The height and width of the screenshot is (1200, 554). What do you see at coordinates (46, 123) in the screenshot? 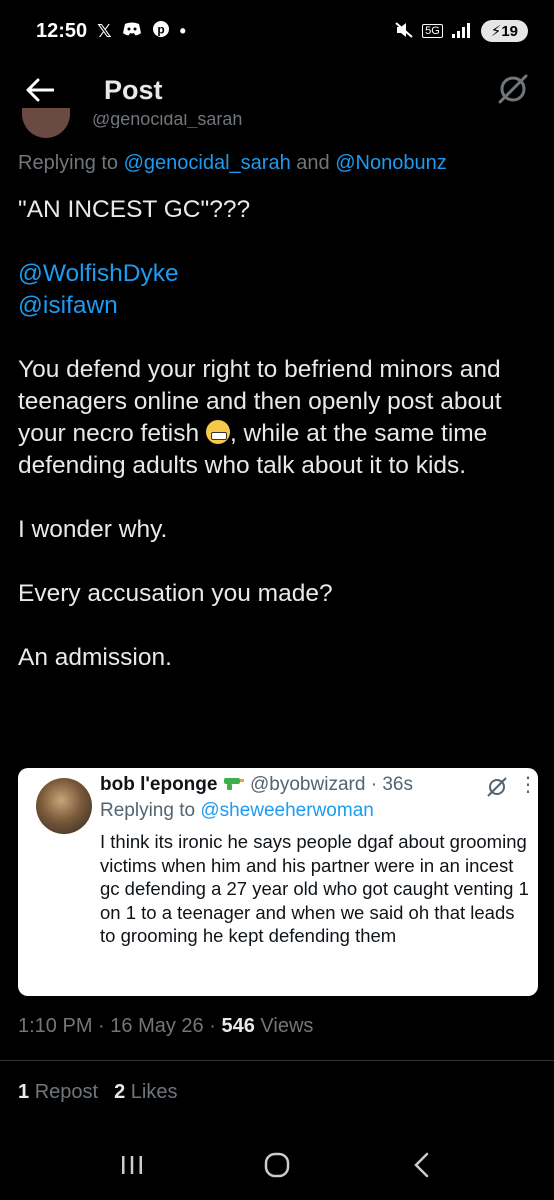
I see `author-avatar` at bounding box center [46, 123].